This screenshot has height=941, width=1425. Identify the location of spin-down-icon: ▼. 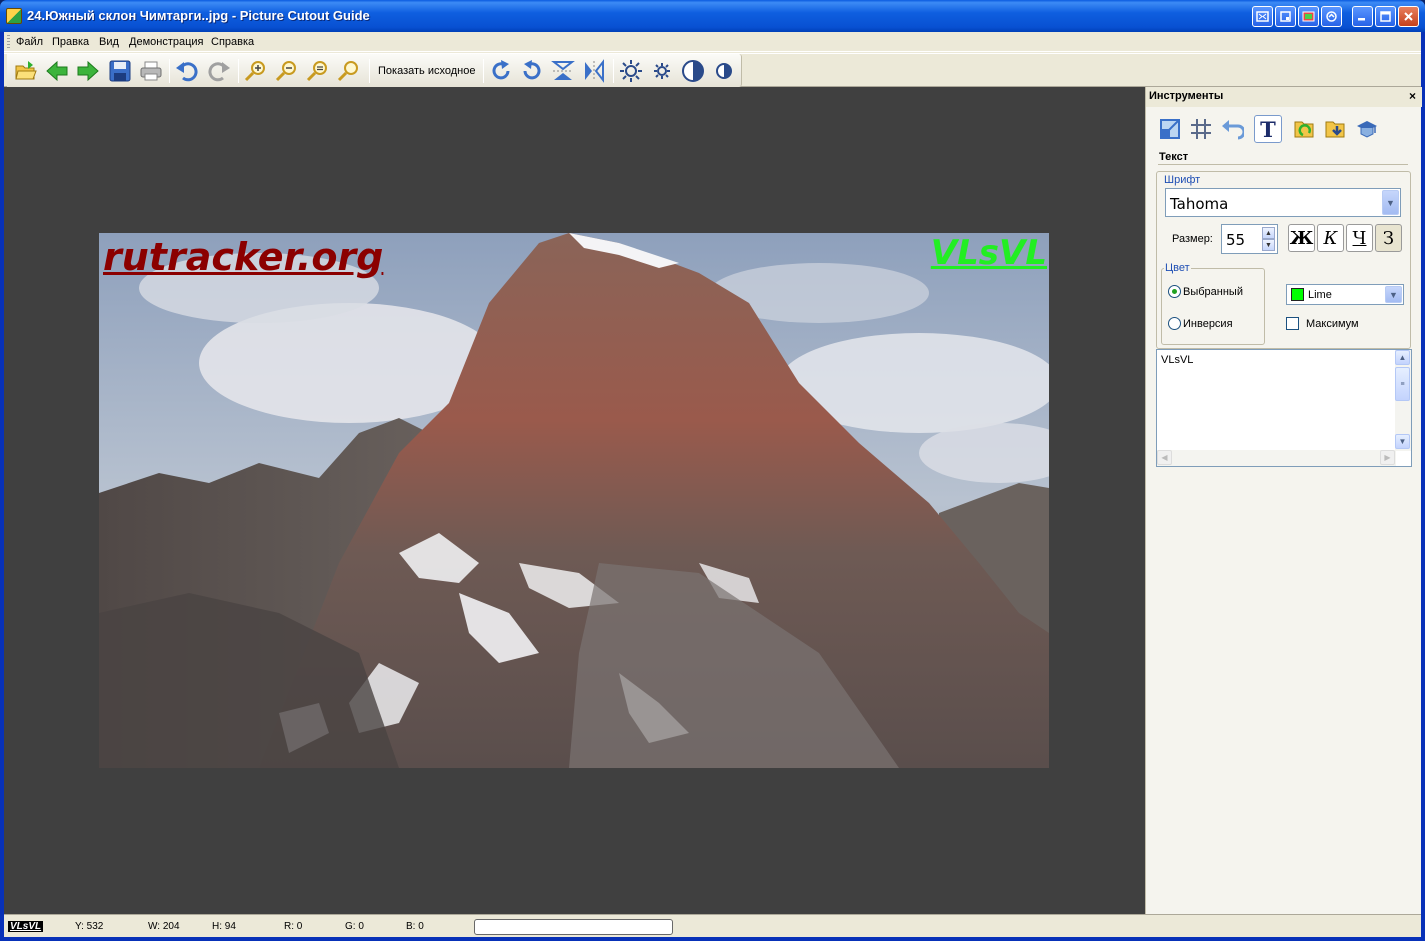
(1268, 245).